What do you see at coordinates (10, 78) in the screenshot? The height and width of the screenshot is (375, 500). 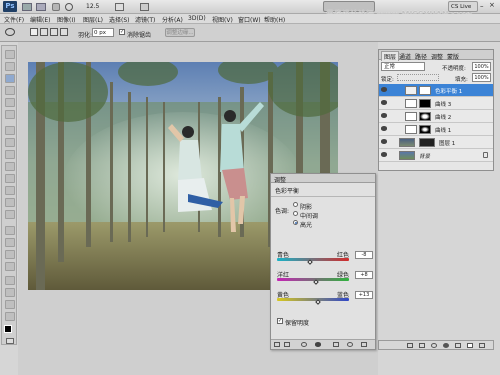 I see `lasso-tool-icon` at bounding box center [10, 78].